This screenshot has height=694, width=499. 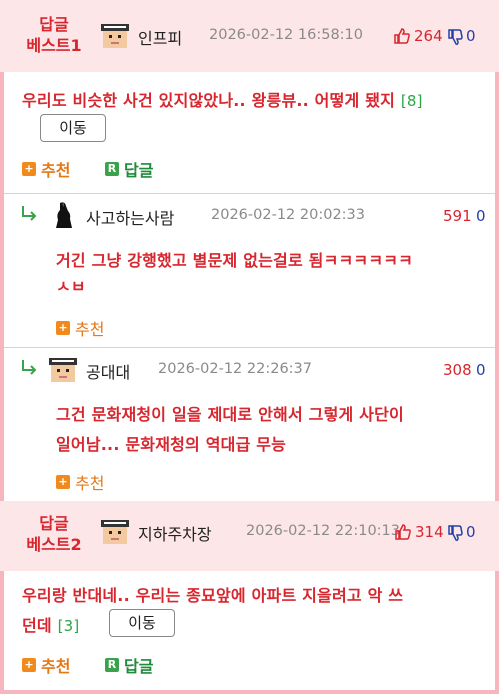 I want to click on nickname: 사고하는사람, so click(x=130, y=217).